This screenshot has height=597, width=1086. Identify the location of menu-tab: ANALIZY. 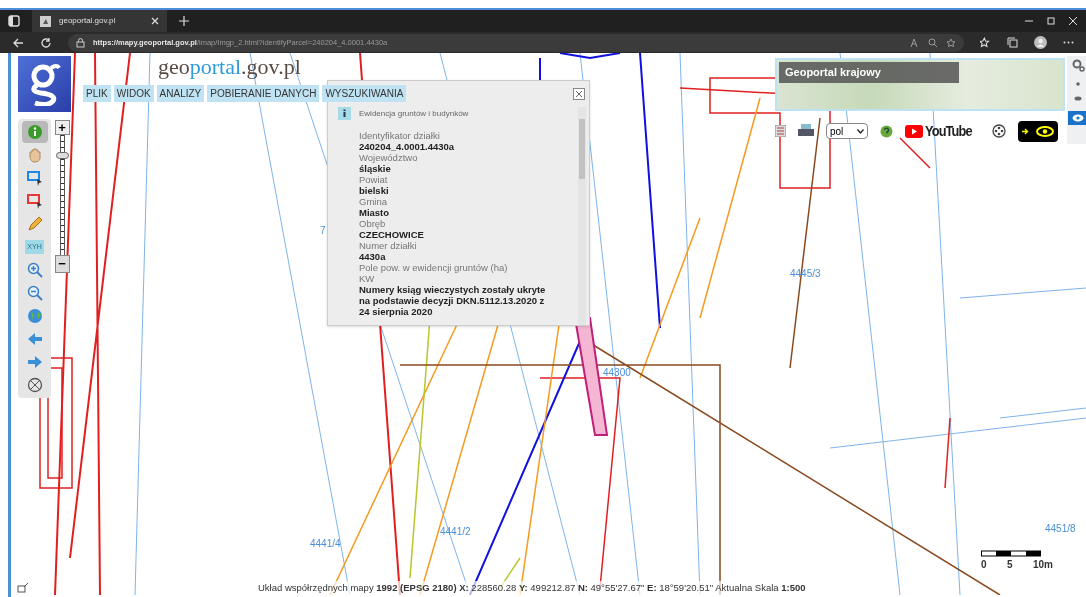
(180, 93).